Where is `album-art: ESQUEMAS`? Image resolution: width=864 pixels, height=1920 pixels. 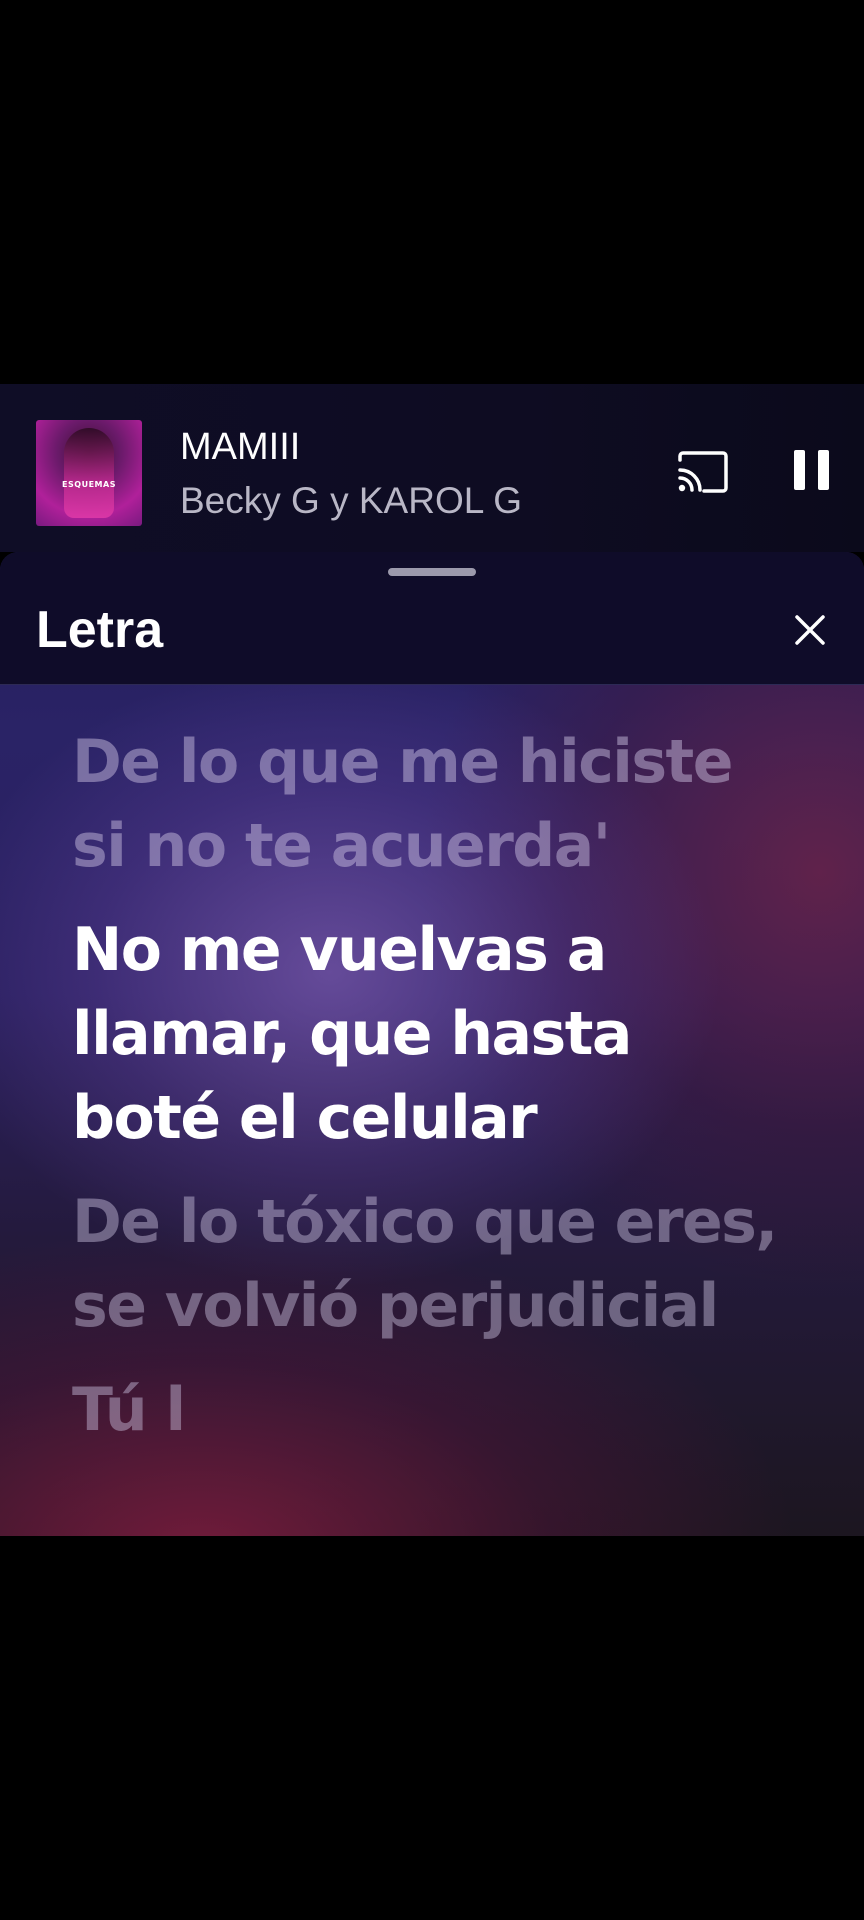
album-art: ESQUEMAS is located at coordinates (89, 473).